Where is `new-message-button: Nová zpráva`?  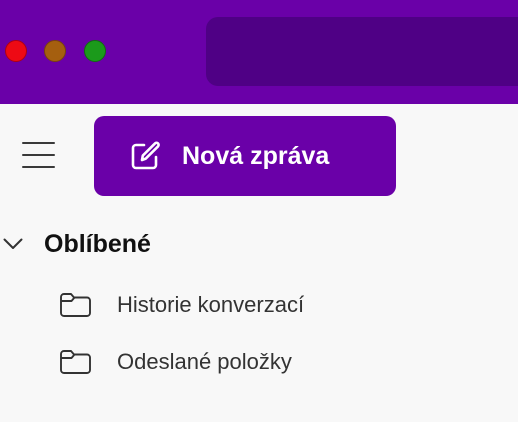
new-message-button: Nová zpráva is located at coordinates (245, 156).